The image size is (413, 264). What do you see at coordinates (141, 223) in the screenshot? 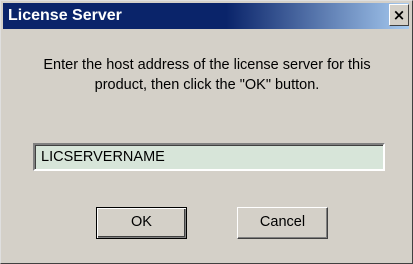
I see `ok-button: OK` at bounding box center [141, 223].